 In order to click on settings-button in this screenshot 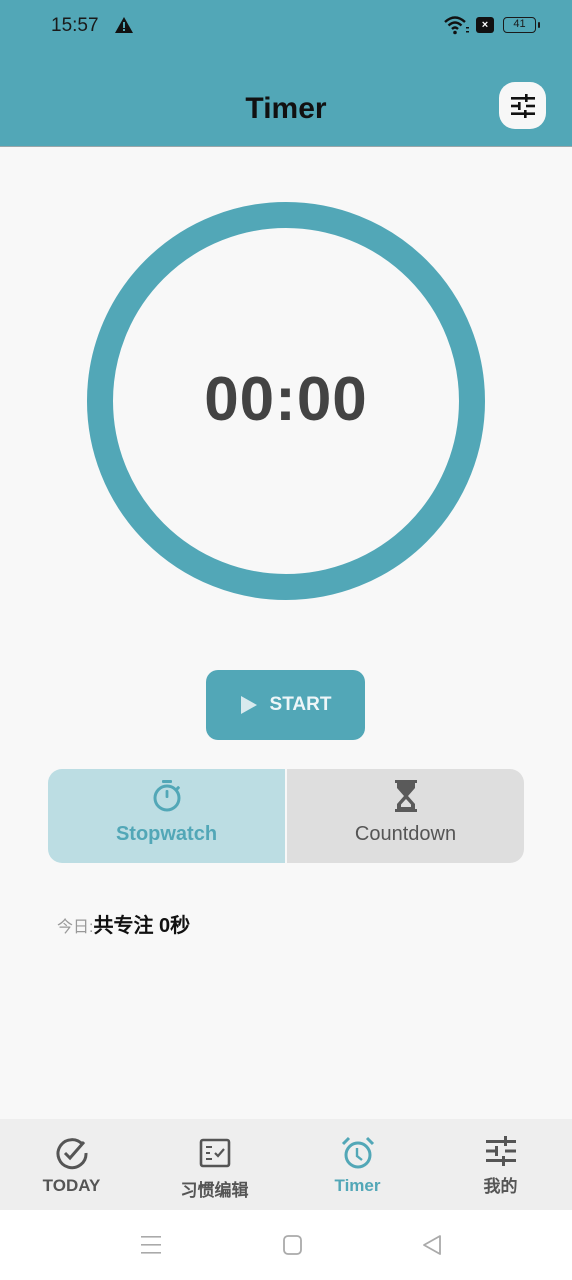, I will do `click(522, 105)`.